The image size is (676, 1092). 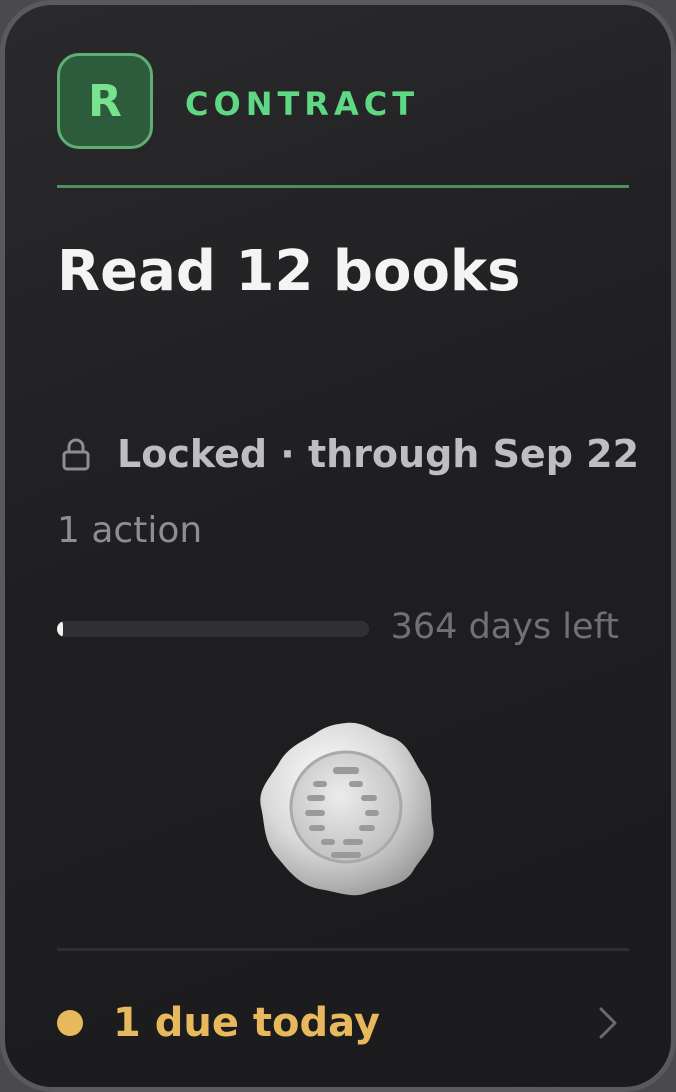 What do you see at coordinates (347, 809) in the screenshot?
I see `wax-seal-icon` at bounding box center [347, 809].